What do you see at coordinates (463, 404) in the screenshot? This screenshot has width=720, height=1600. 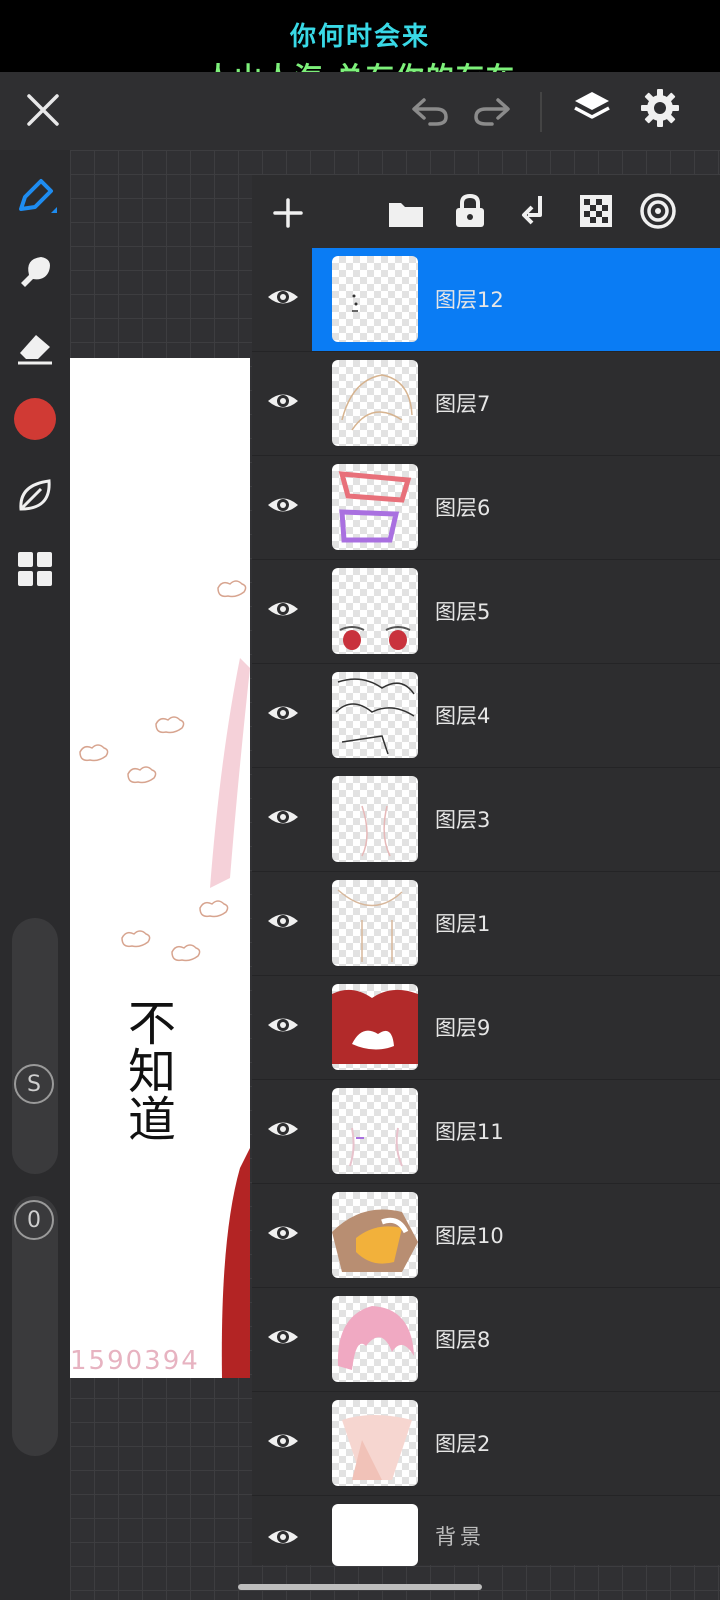 I see `layer-name: 图层7` at bounding box center [463, 404].